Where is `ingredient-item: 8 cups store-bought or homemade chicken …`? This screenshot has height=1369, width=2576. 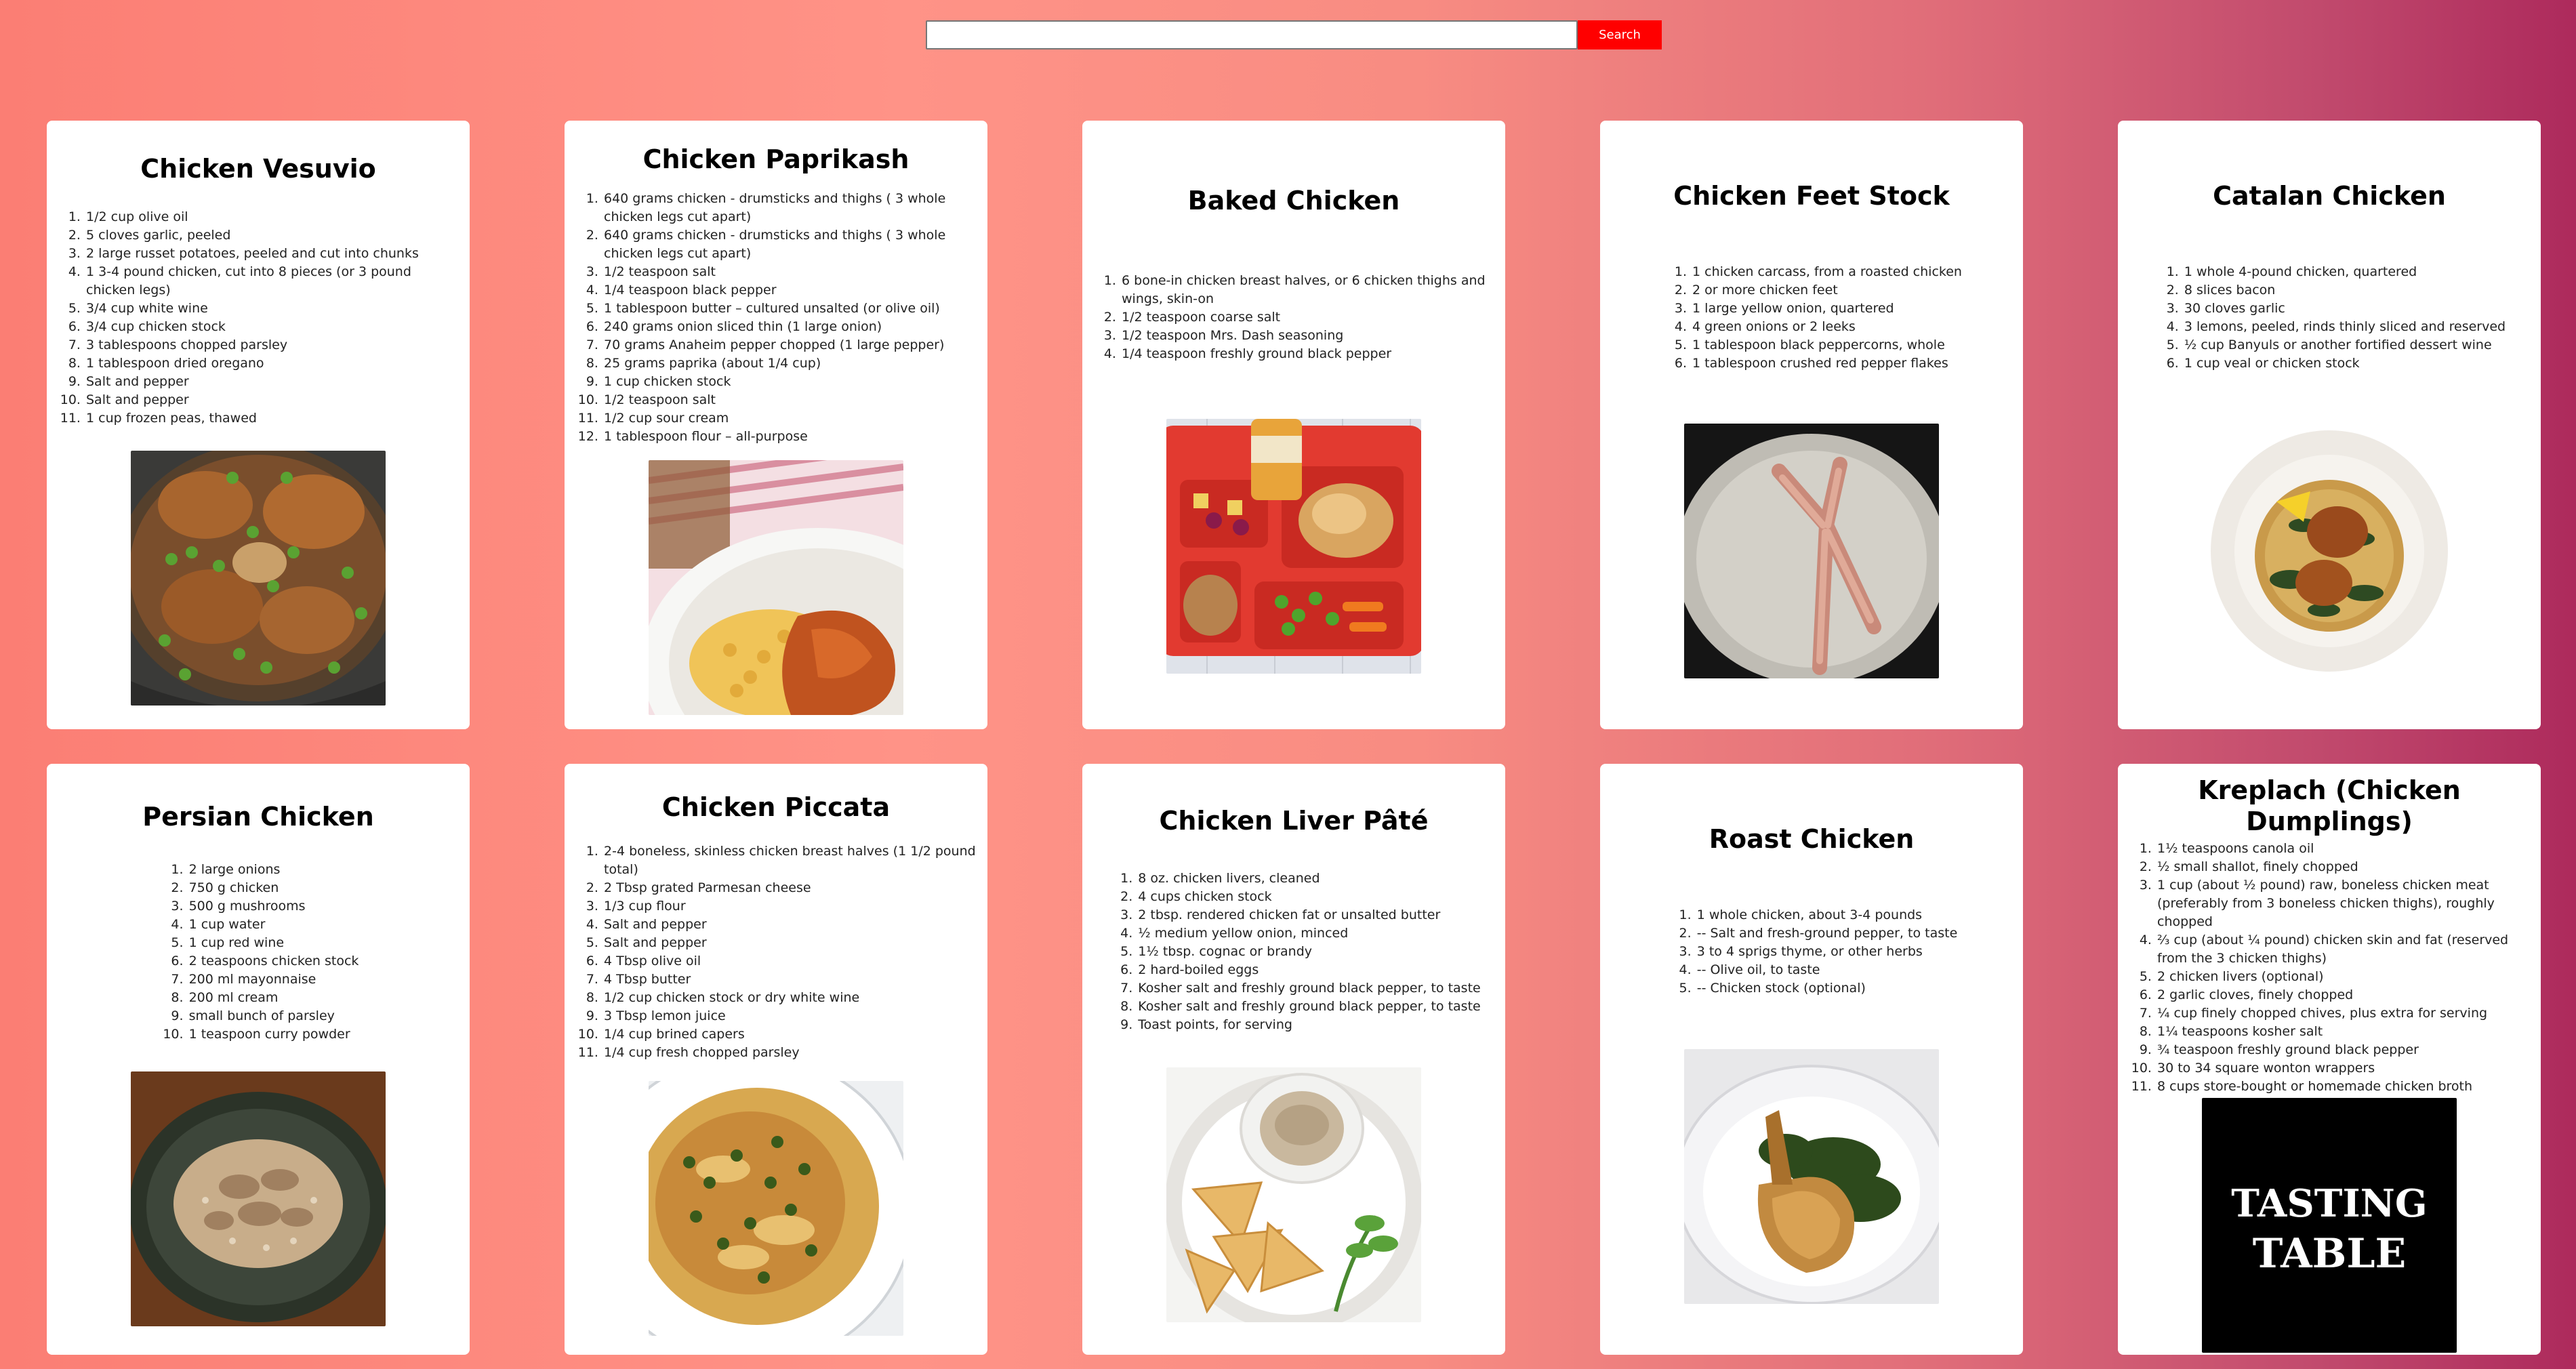 ingredient-item: 8 cups store-bought or homemade chicken … is located at coordinates (2345, 1087).